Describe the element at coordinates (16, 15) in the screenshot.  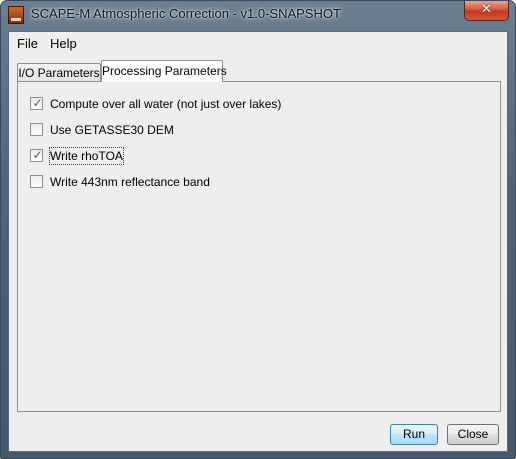
I see `app-icon` at that location.